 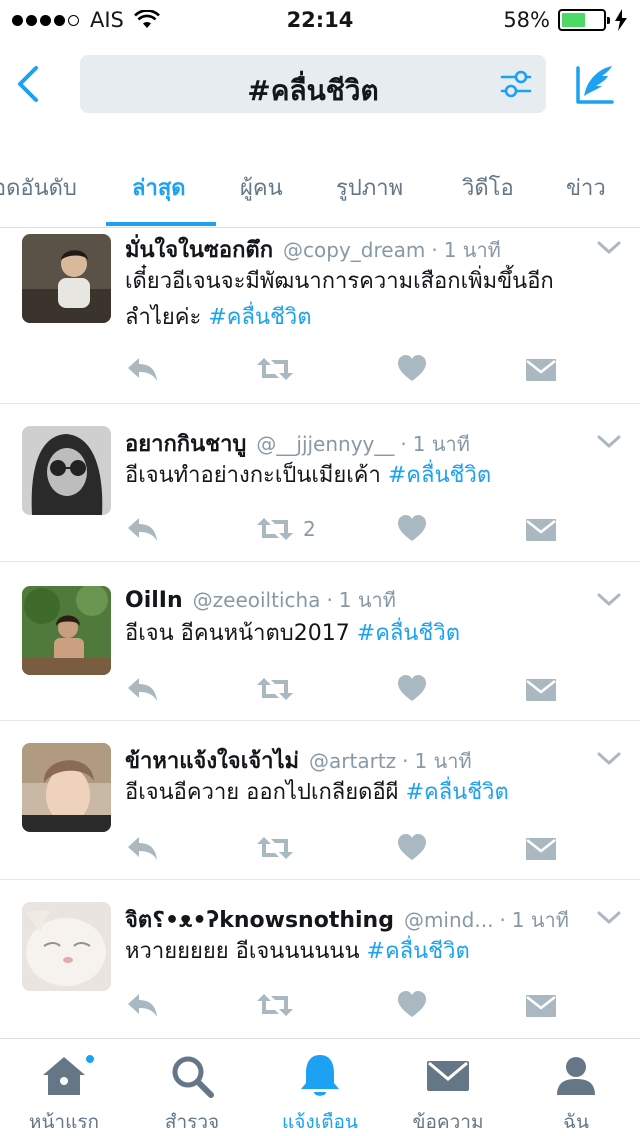 What do you see at coordinates (212, 760) in the screenshot?
I see `tweet-author-name: ข้าหาแจ้งใจเจ้าไม่` at bounding box center [212, 760].